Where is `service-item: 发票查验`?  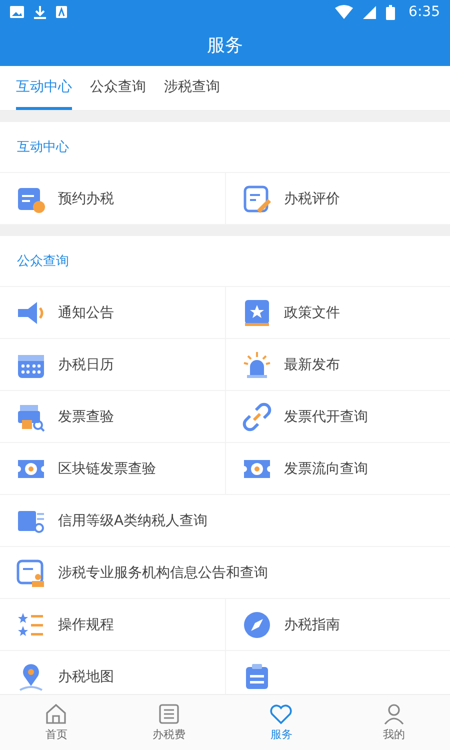
service-item: 发票查验 is located at coordinates (112, 417).